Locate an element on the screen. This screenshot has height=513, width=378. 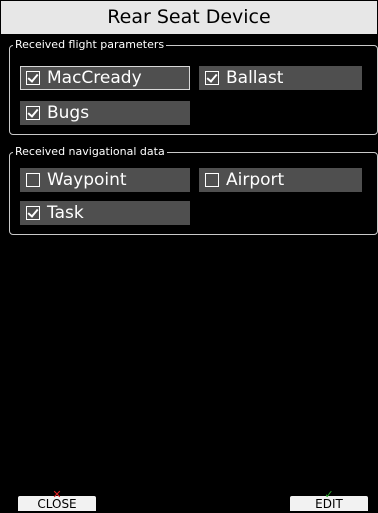
check-icon: ✓ is located at coordinates (329, 494).